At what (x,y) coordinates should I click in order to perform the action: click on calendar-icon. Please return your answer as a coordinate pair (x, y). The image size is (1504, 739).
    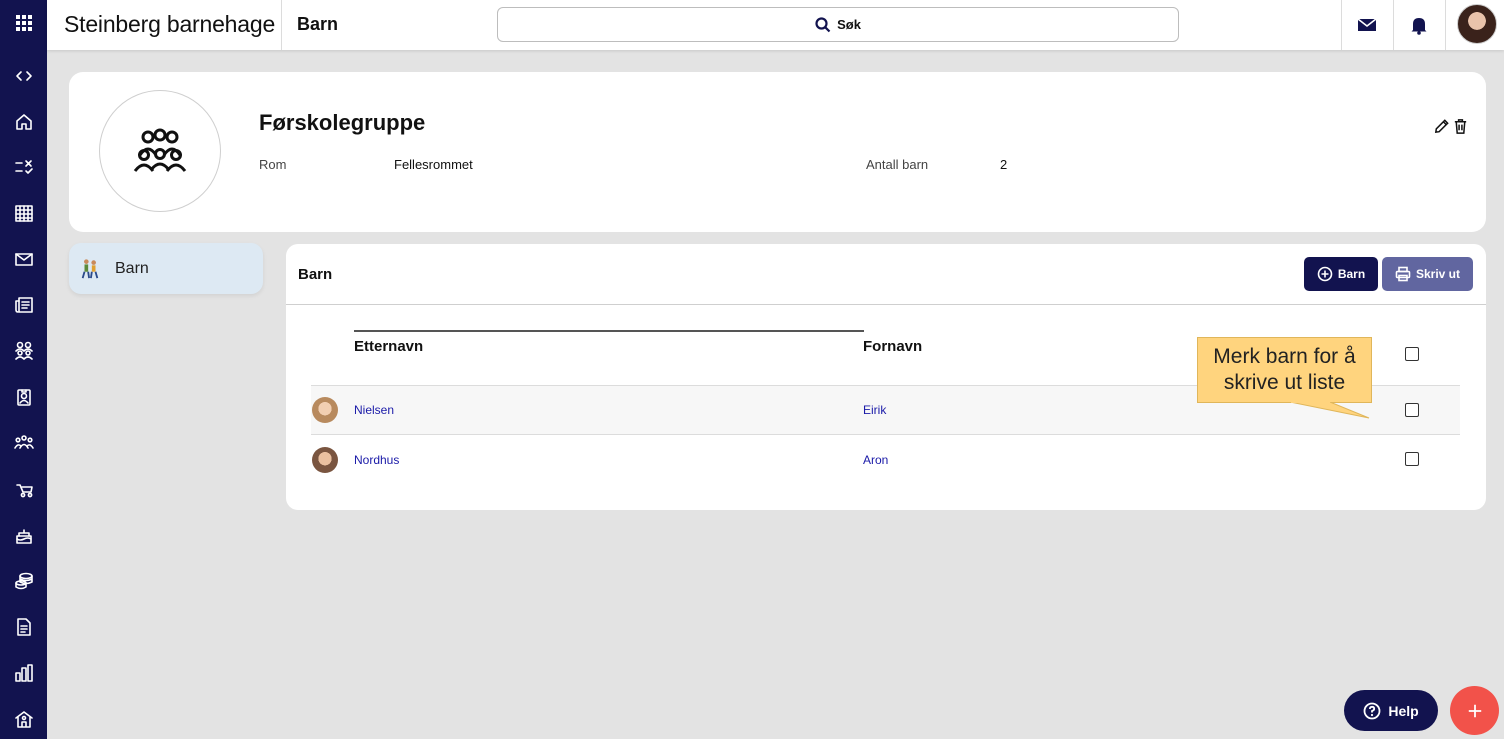
    Looking at the image, I should click on (23, 213).